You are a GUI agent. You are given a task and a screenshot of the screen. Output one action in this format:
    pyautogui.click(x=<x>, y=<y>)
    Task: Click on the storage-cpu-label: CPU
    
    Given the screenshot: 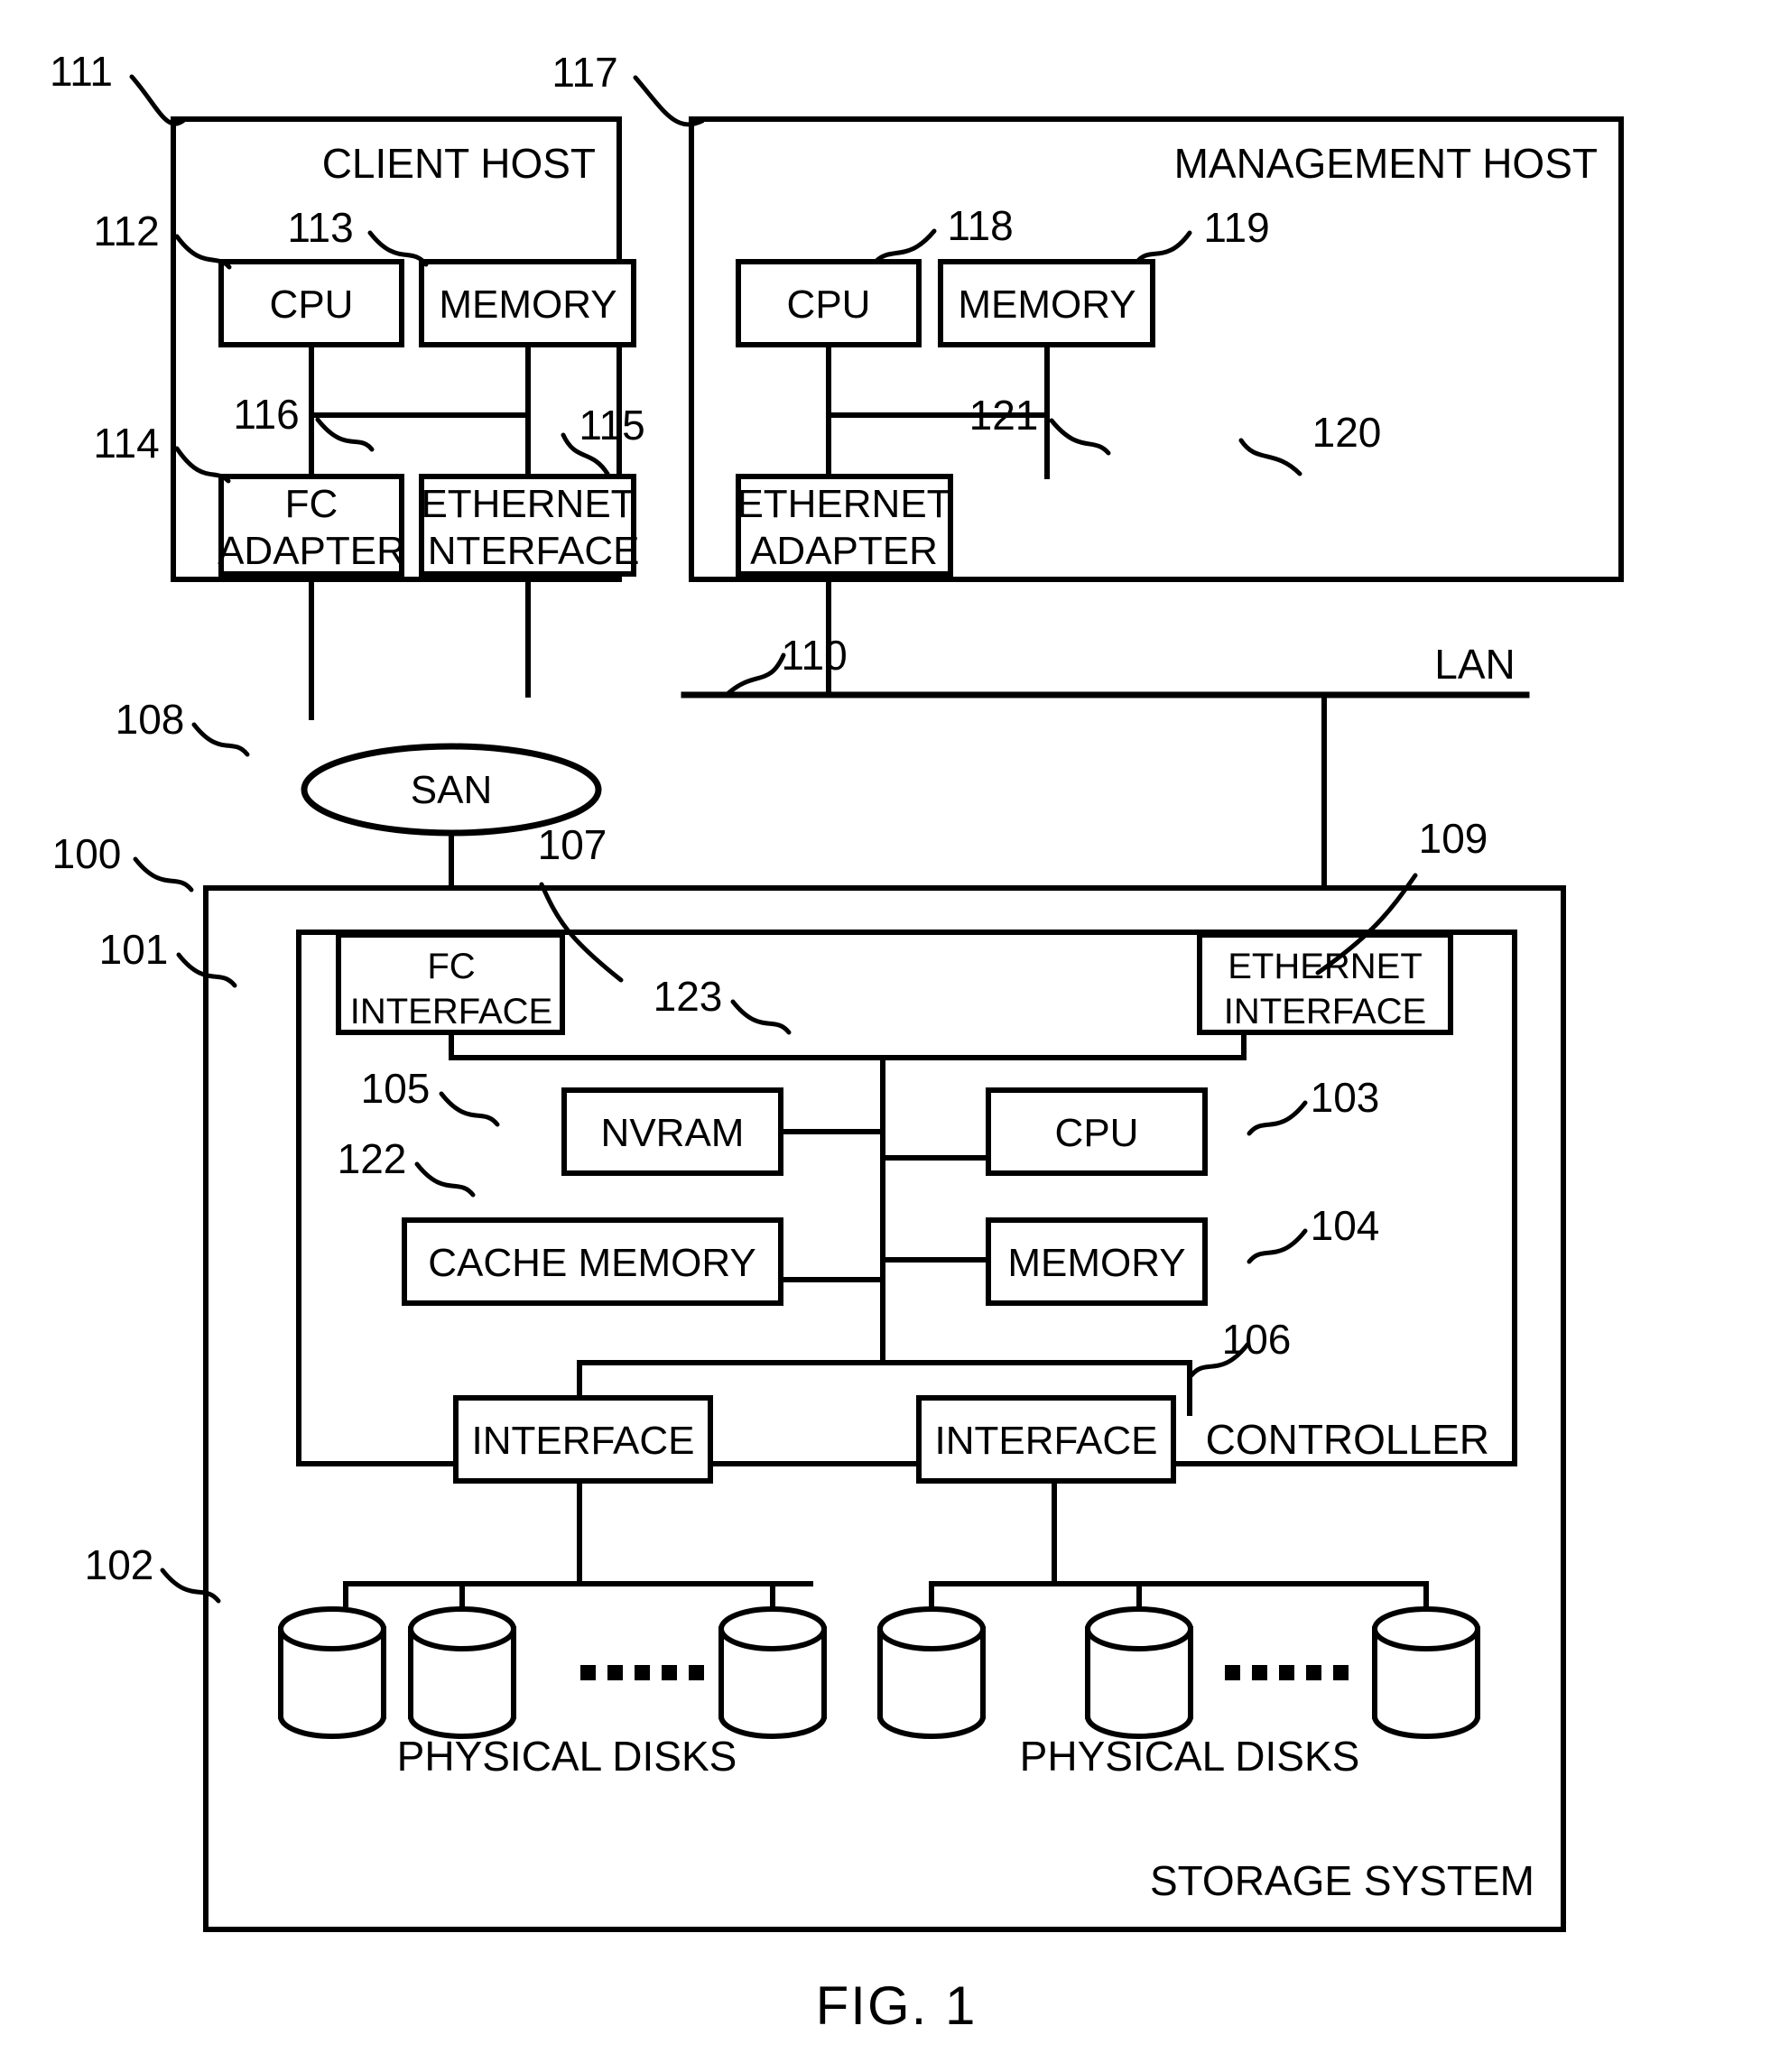 What is the action you would take?
    pyautogui.click(x=1097, y=1133)
    